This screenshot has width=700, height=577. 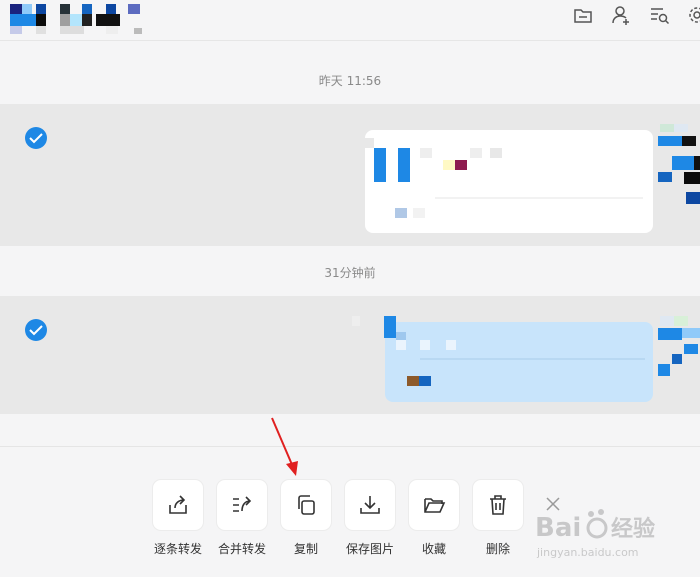 I want to click on svg-text: 经验, so click(x=633, y=529).